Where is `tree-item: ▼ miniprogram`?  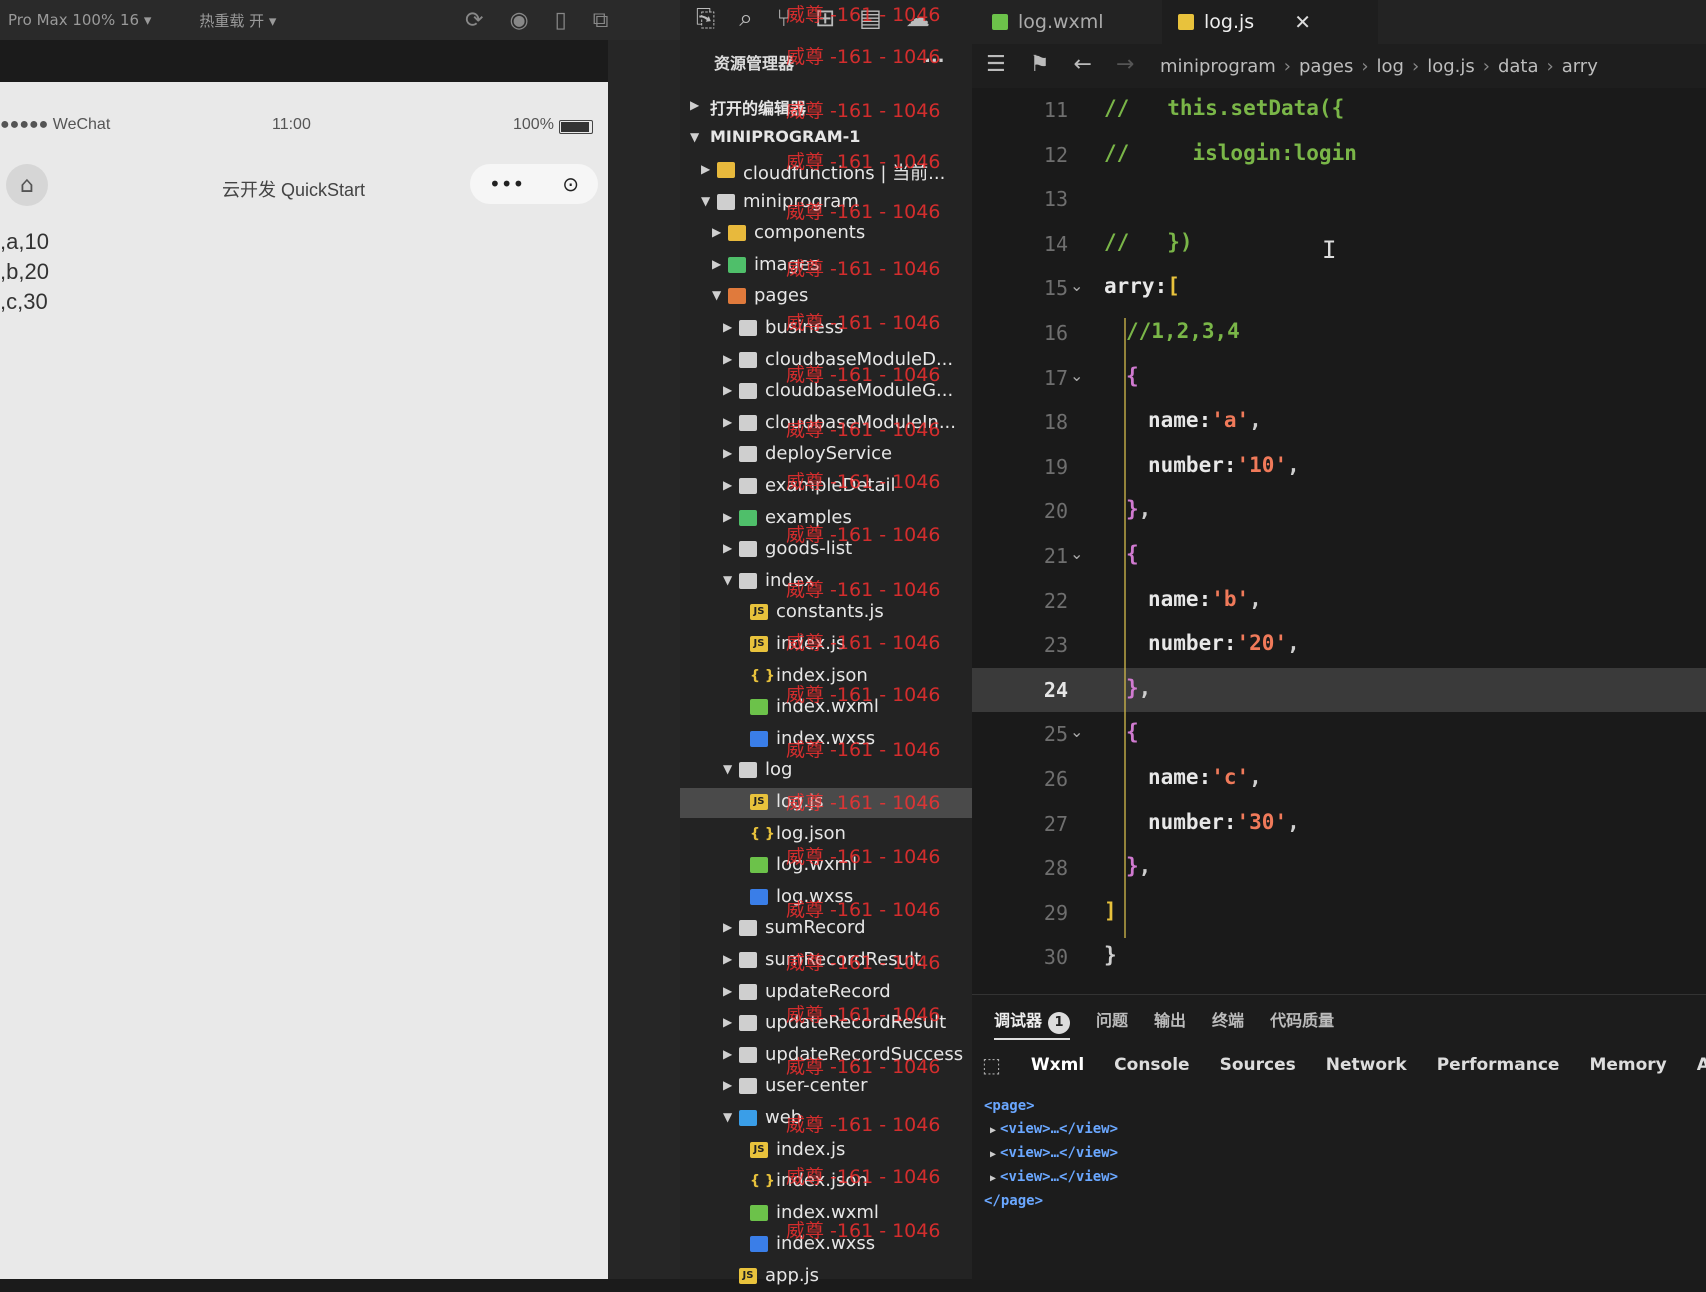
tree-item: ▼ miniprogram is located at coordinates (826, 203).